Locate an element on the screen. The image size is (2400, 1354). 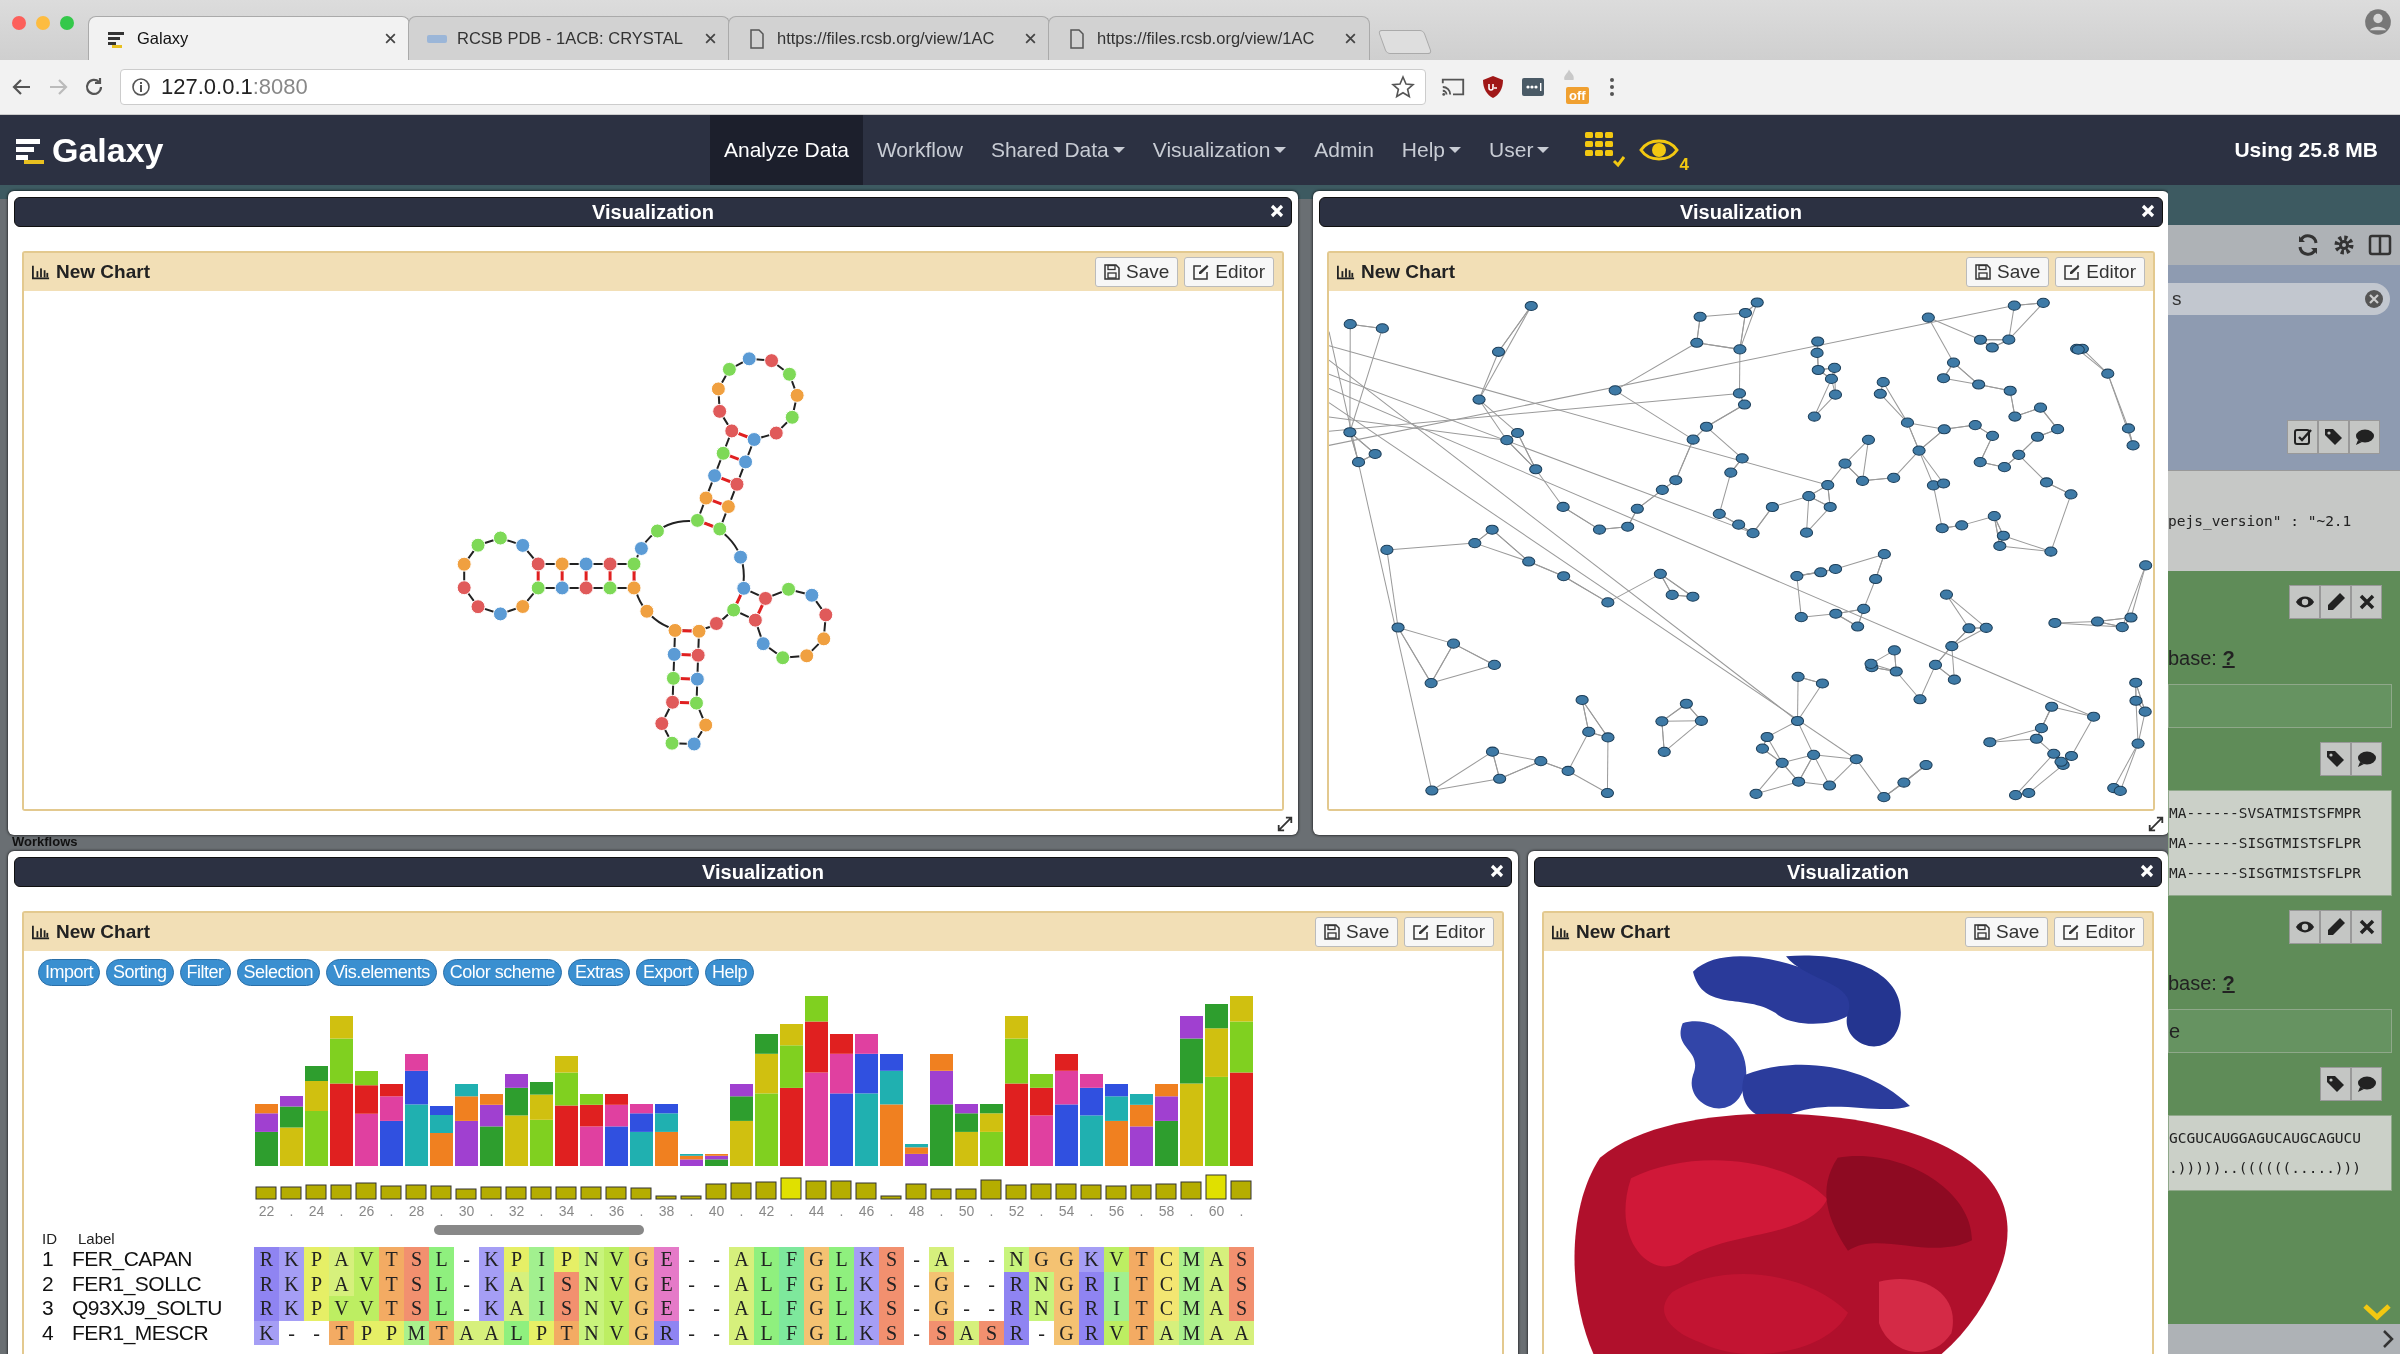
columns-icon is located at coordinates (2380, 245).